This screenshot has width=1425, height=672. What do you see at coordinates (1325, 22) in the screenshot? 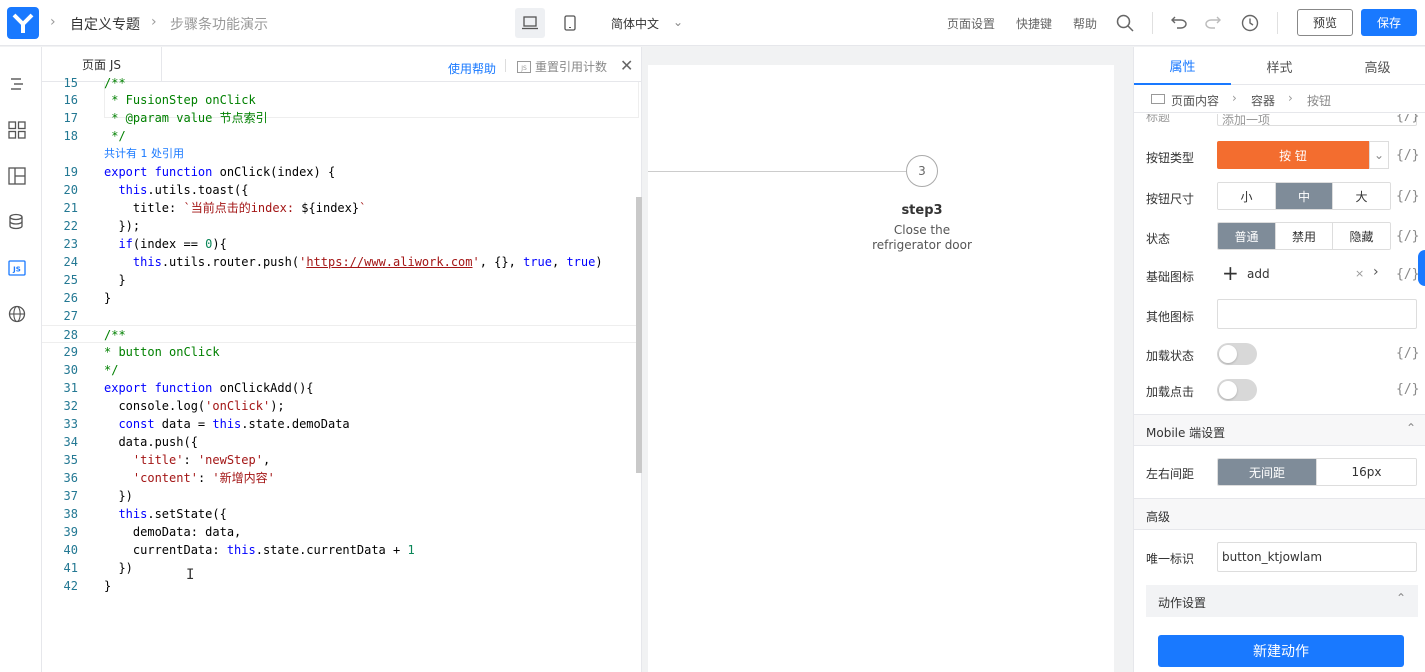
I see `preview-button: 预览` at bounding box center [1325, 22].